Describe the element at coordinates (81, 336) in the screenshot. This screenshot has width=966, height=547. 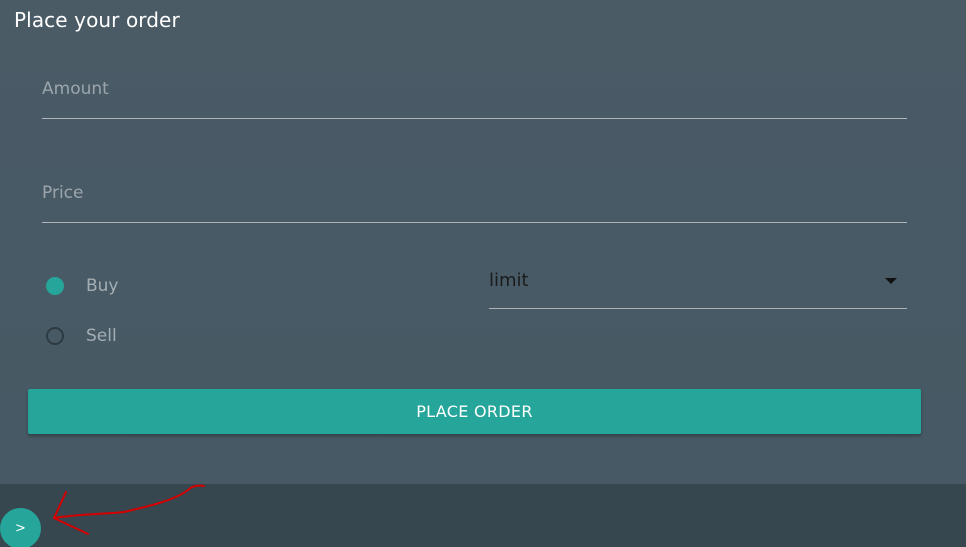
I see `sell-option: Sell` at that location.